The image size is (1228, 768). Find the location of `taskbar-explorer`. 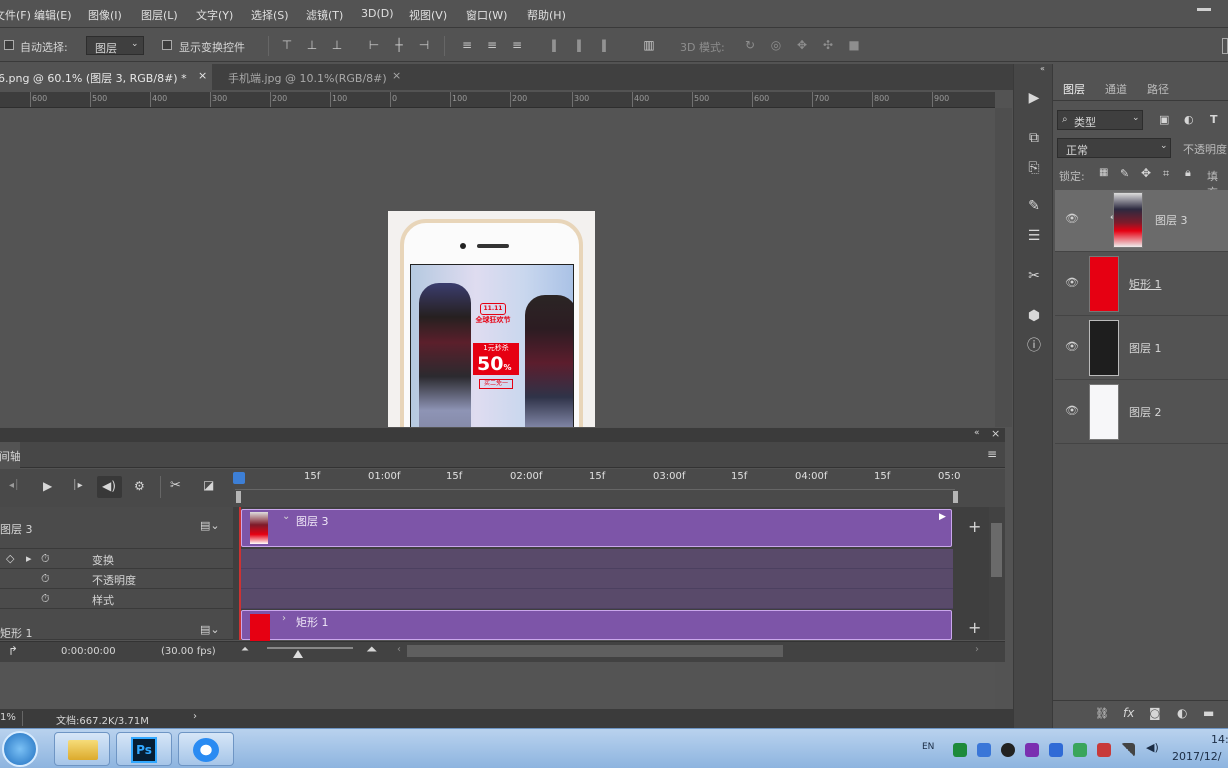

taskbar-explorer is located at coordinates (82, 749).